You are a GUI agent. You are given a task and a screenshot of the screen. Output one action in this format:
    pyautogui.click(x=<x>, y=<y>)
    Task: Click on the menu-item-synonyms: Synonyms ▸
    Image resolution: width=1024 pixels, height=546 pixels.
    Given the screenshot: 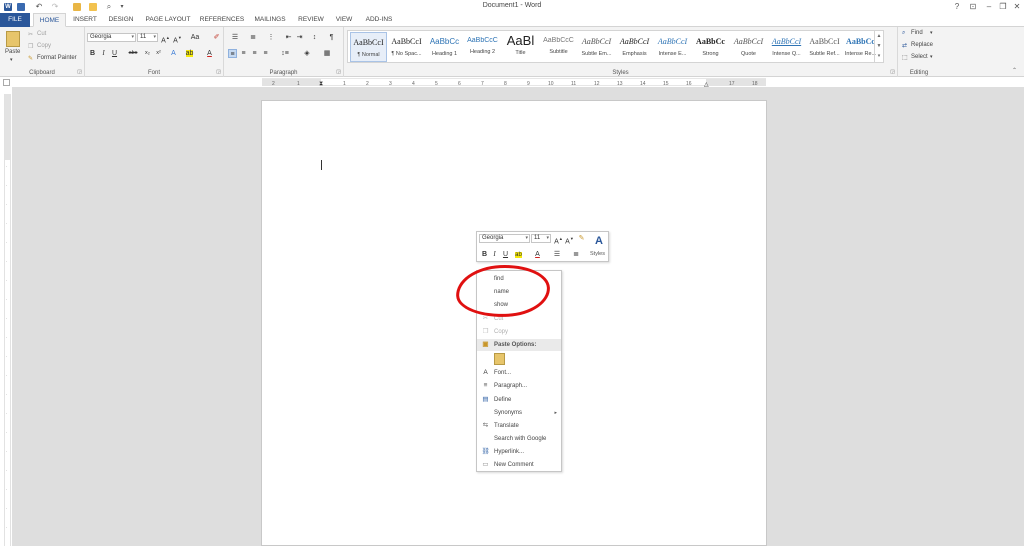 What is the action you would take?
    pyautogui.click(x=519, y=413)
    